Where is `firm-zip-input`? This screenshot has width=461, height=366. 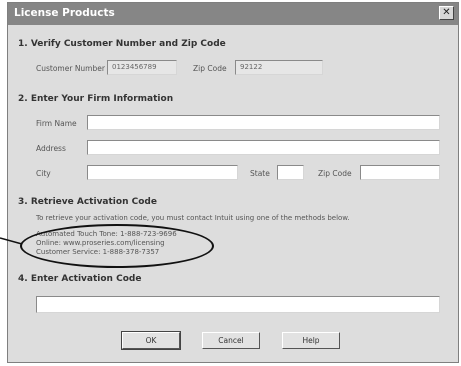 firm-zip-input is located at coordinates (400, 172).